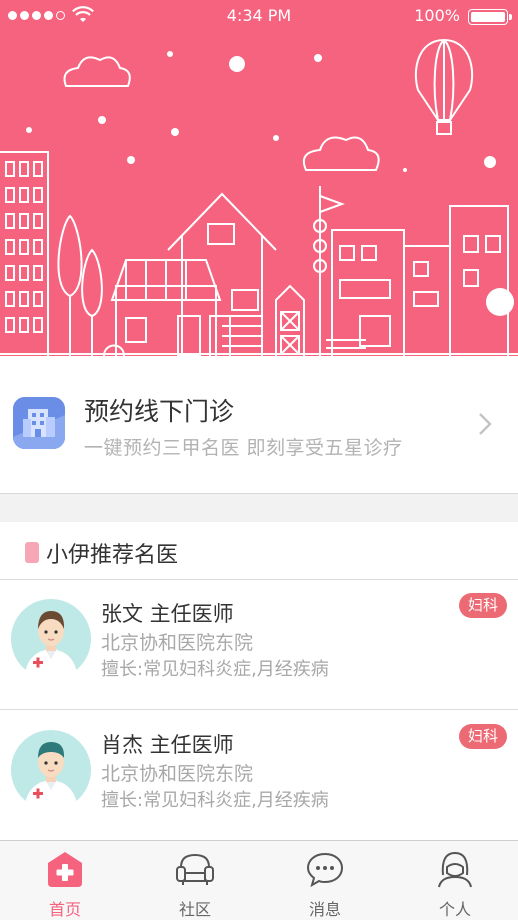 The width and height of the screenshot is (518, 920). I want to click on tab-community-label: 社区, so click(194, 909).